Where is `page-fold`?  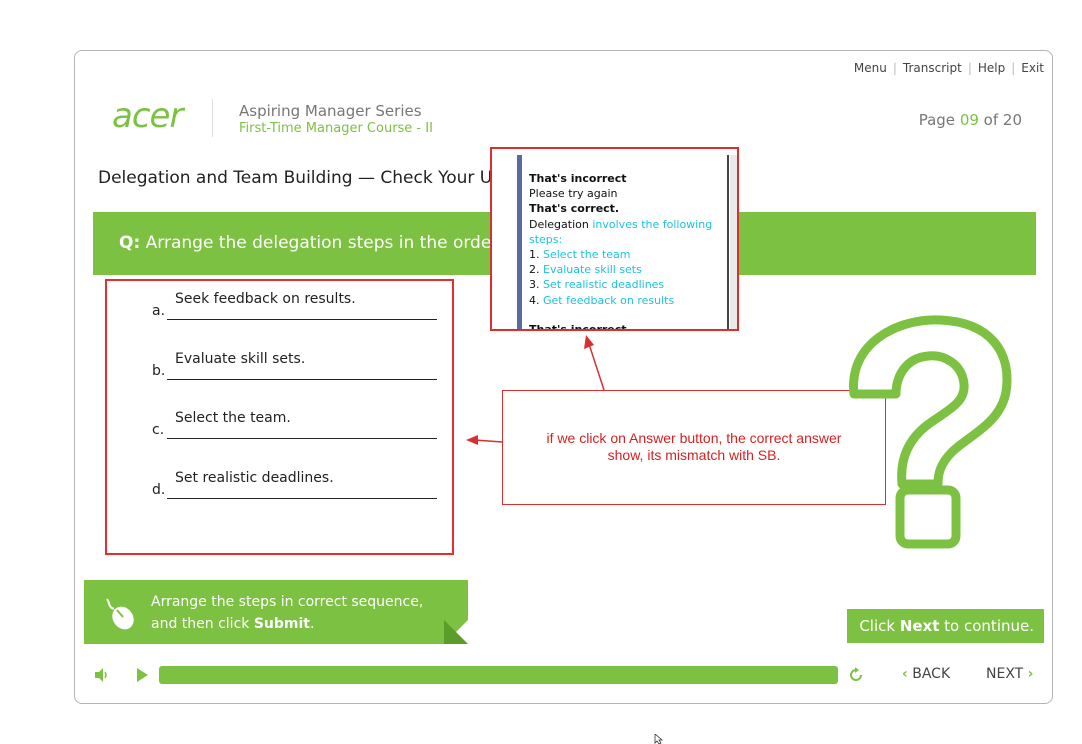
page-fold is located at coordinates (456, 632).